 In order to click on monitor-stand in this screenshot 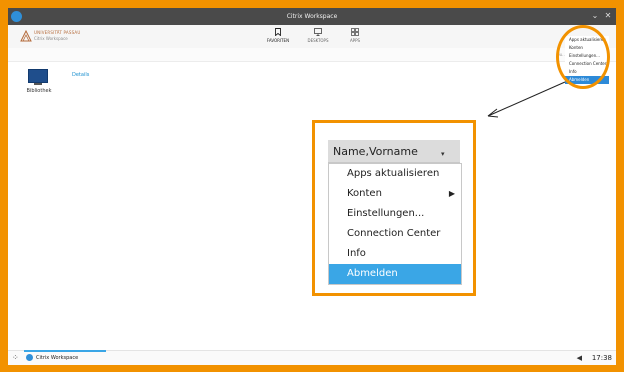, I will do `click(38, 84)`.